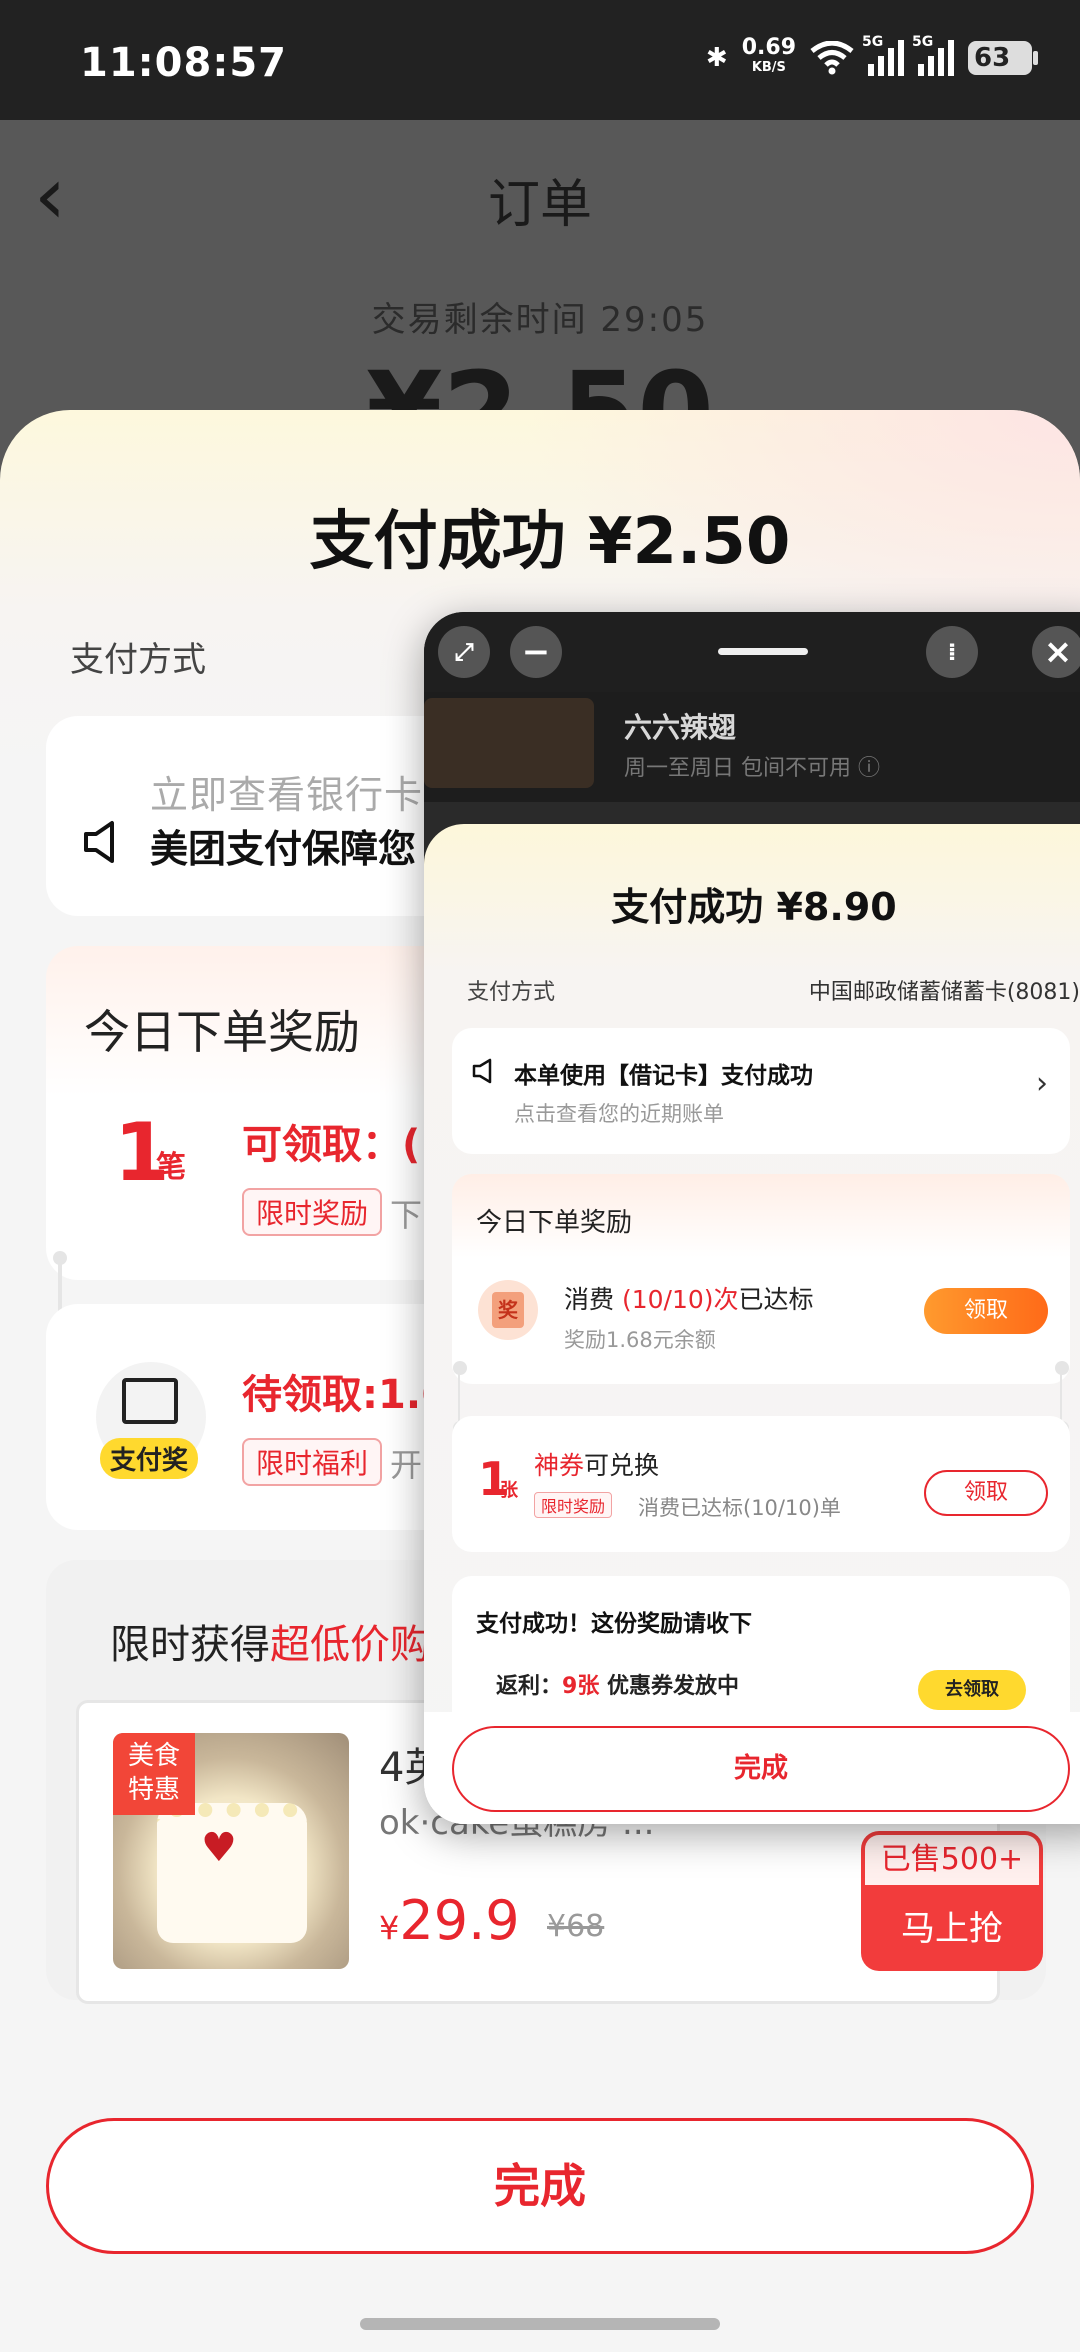 This screenshot has height=2352, width=1080. Describe the element at coordinates (540, 60) in the screenshot. I see `status-bar: 11:08:57 ✱ 0.69 KB/S 5G 5G 63` at that location.